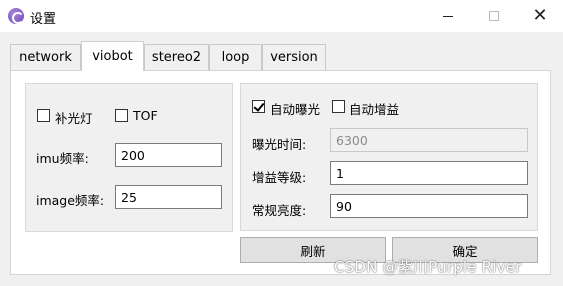 This screenshot has height=286, width=563. What do you see at coordinates (429, 173) in the screenshot?
I see `gain-level-input` at bounding box center [429, 173].